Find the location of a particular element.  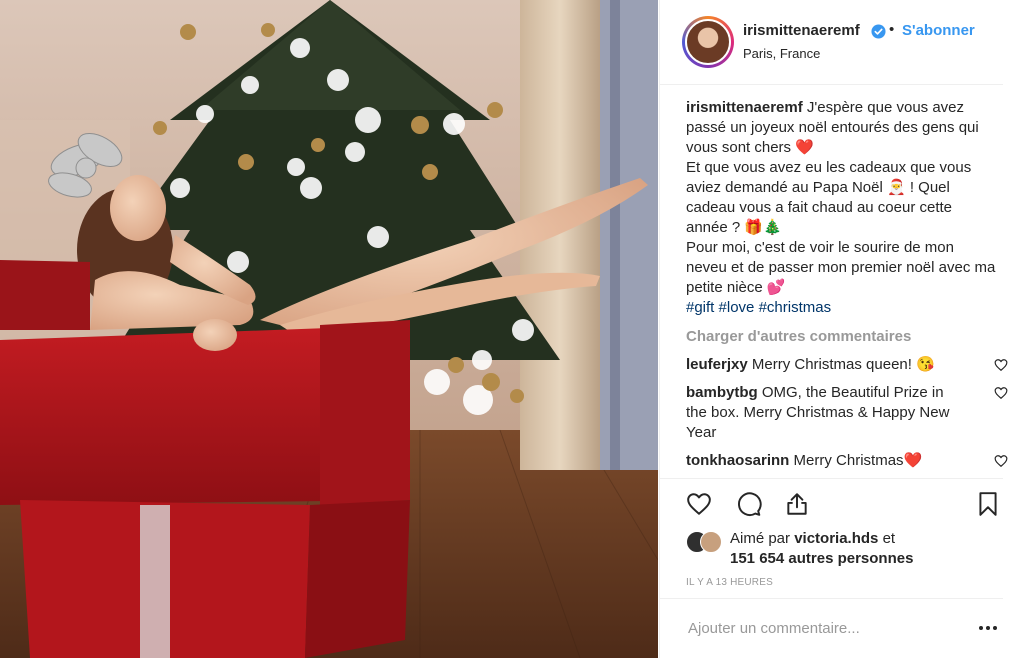

comment-username: bambytbg is located at coordinates (722, 392).